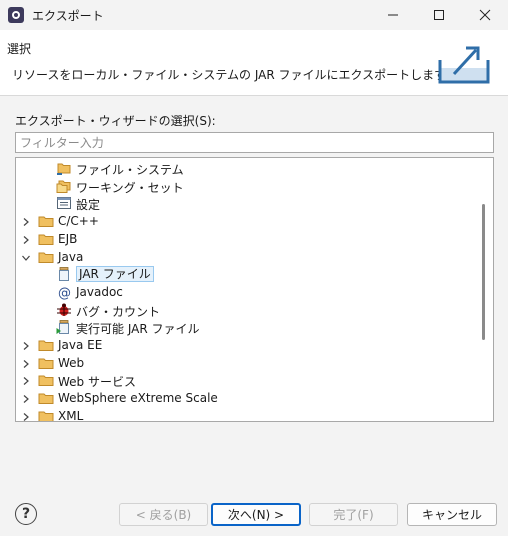 The image size is (508, 536). What do you see at coordinates (64, 327) in the screenshot?
I see `runnable-jar-icon` at bounding box center [64, 327].